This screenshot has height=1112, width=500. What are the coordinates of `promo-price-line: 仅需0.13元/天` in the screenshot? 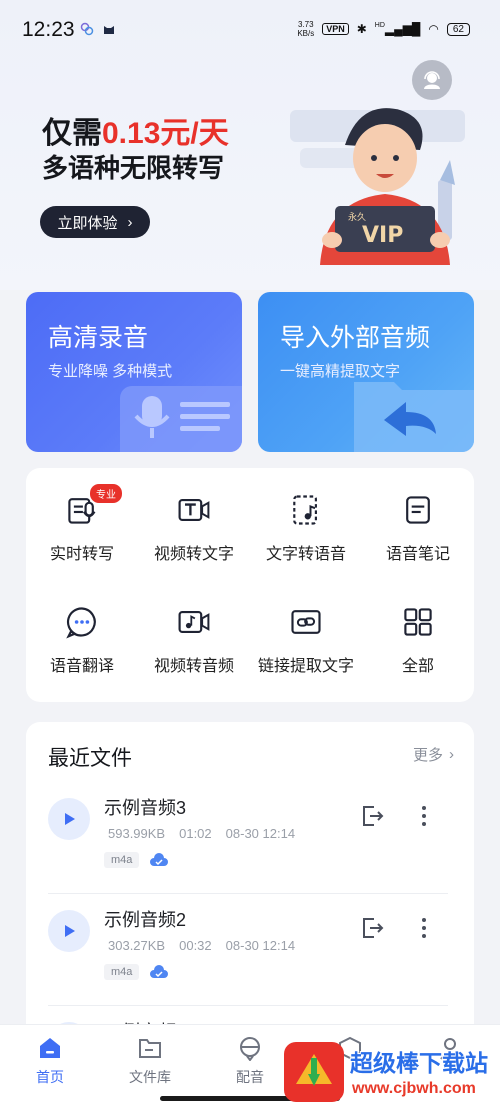 It's located at (135, 133).